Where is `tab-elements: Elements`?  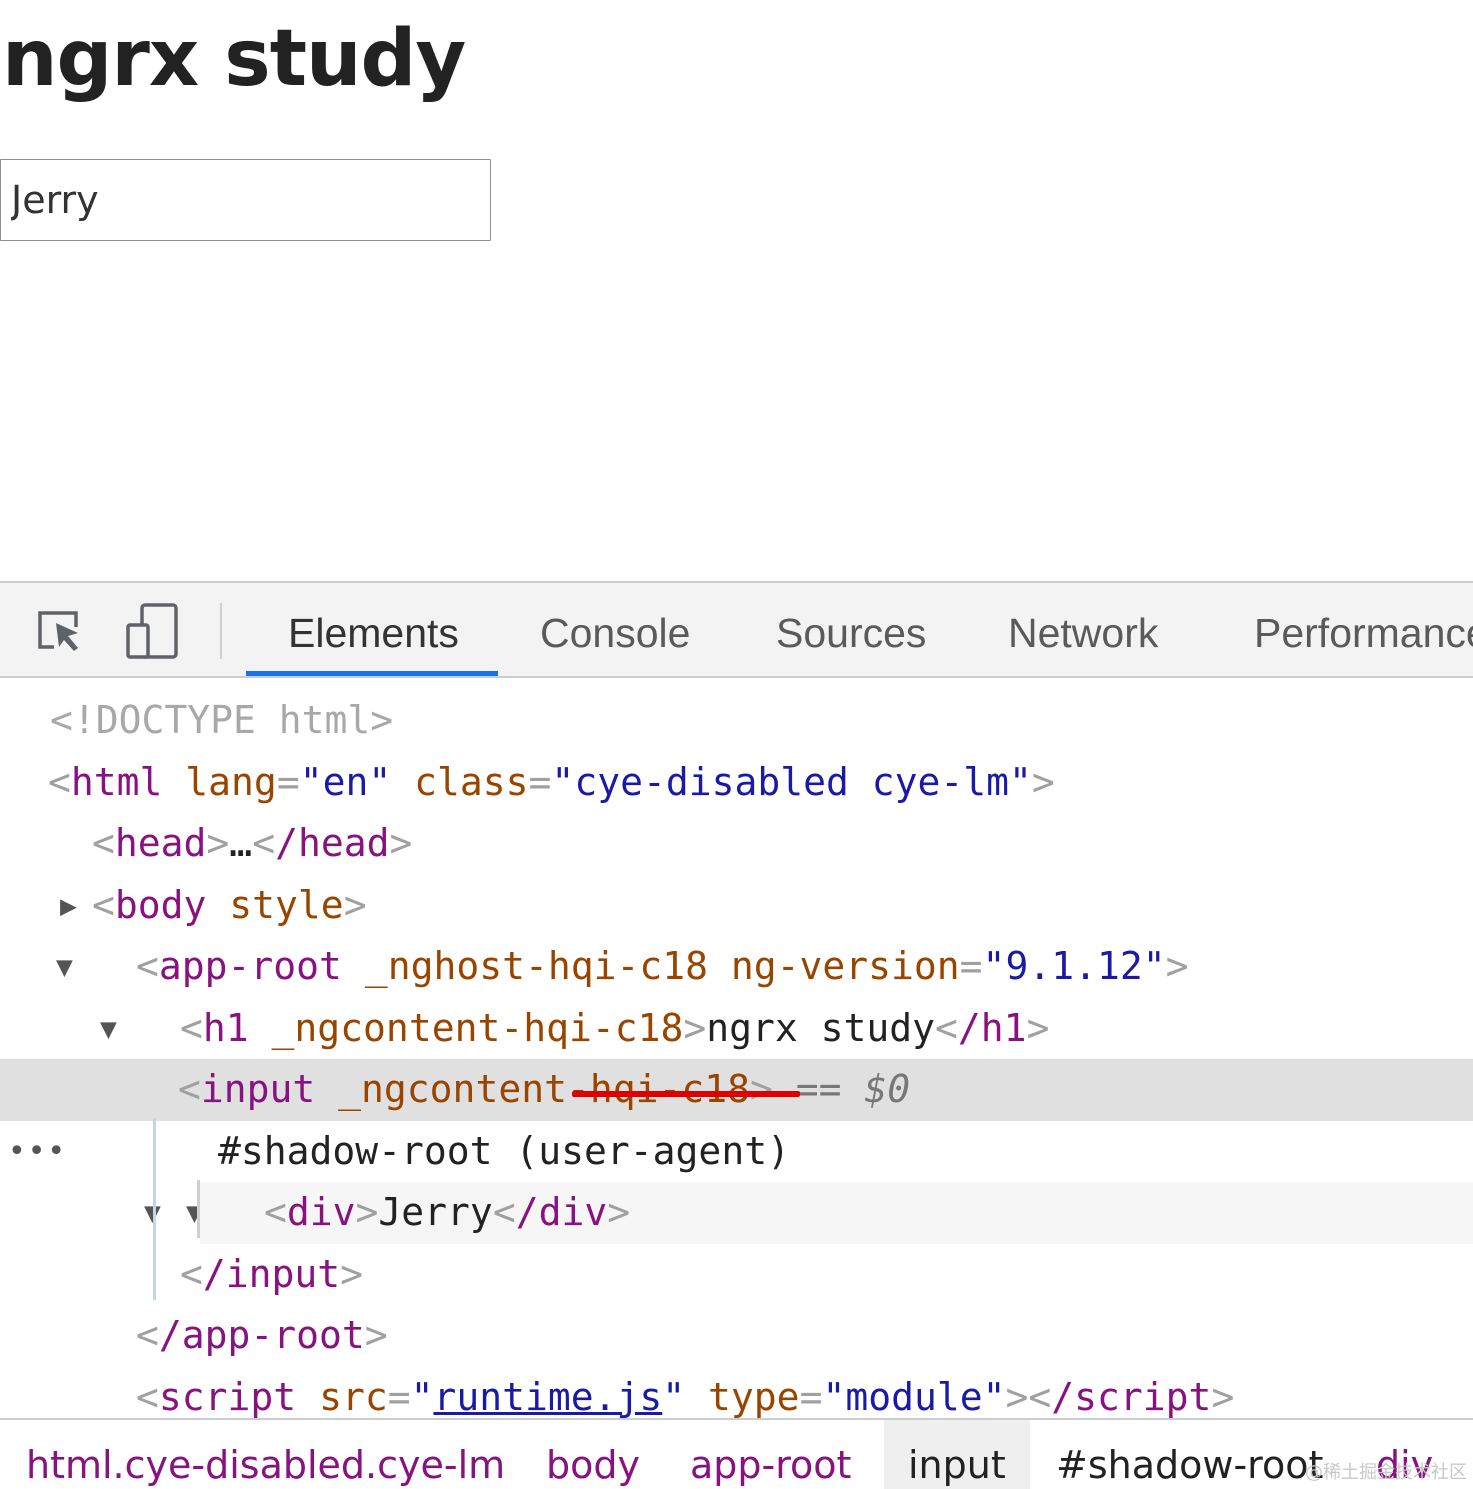 tab-elements: Elements is located at coordinates (373, 629).